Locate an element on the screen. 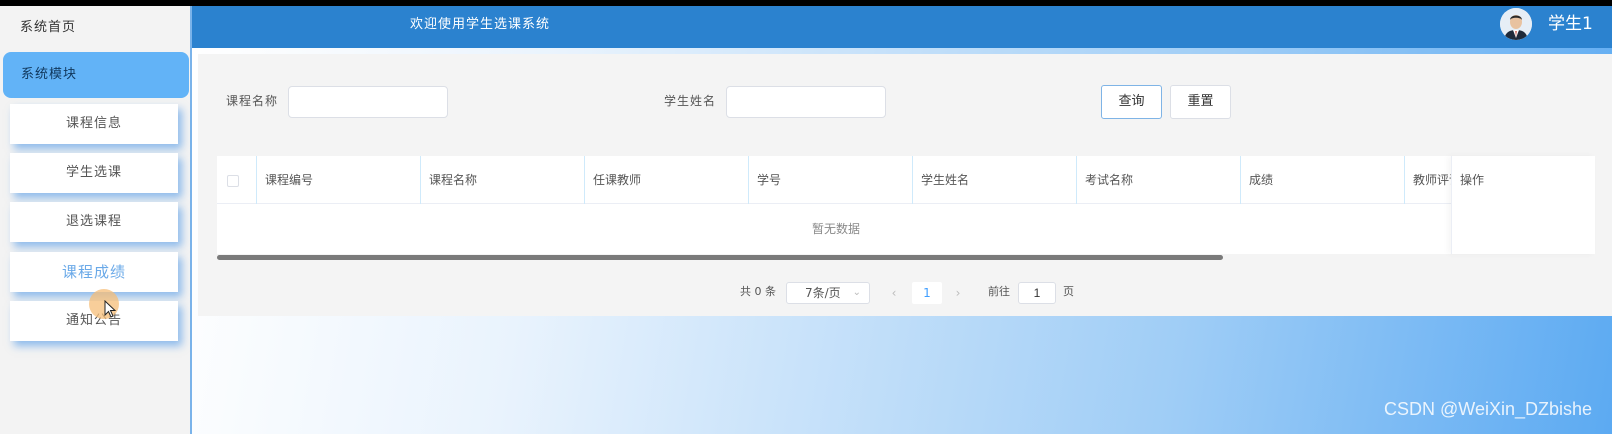  page-size-select: 7条/页 ⌄ is located at coordinates (828, 293).